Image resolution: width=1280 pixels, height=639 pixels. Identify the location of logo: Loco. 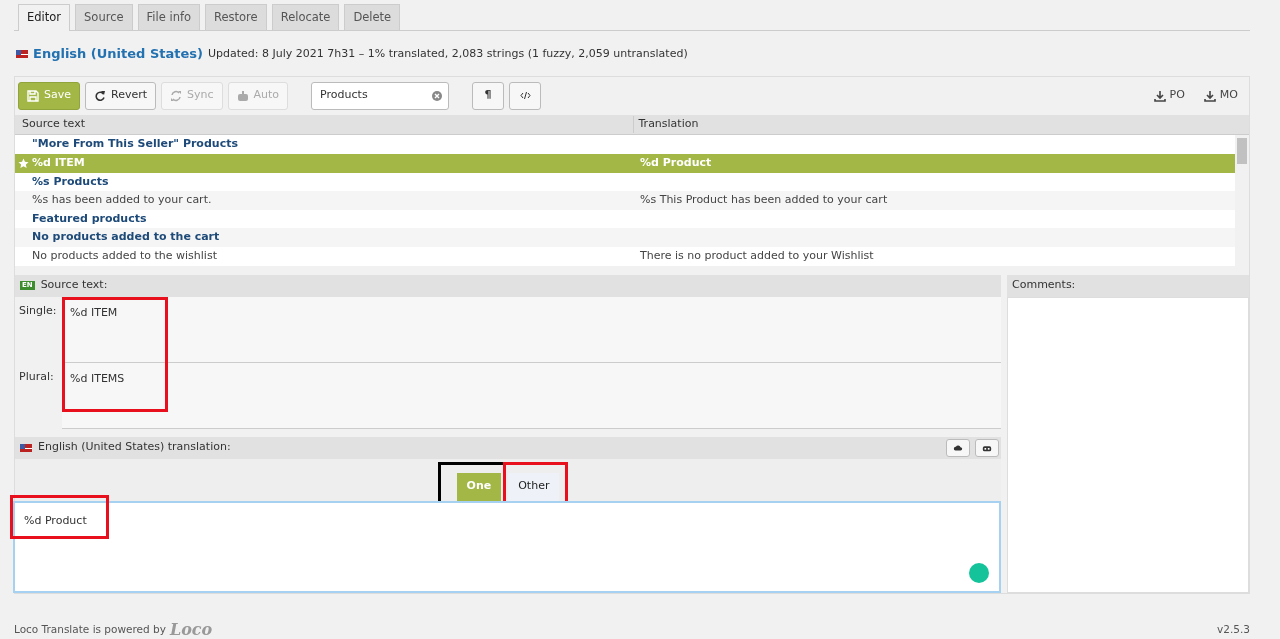
(191, 628).